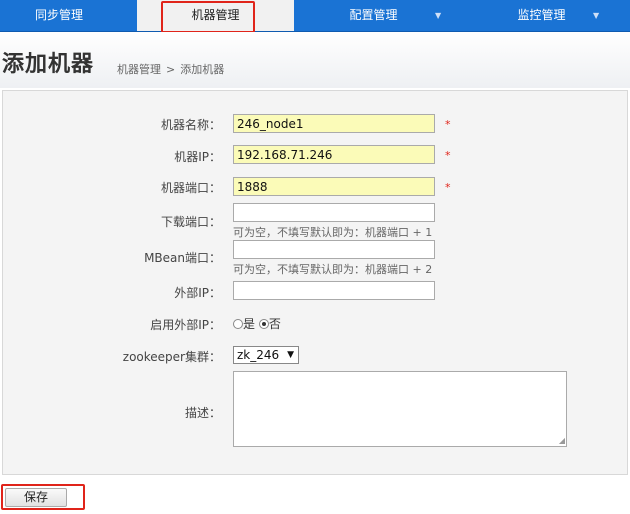 The height and width of the screenshot is (514, 630). Describe the element at coordinates (197, 157) in the screenshot. I see `machine-ip-label: 机器IP：` at that location.